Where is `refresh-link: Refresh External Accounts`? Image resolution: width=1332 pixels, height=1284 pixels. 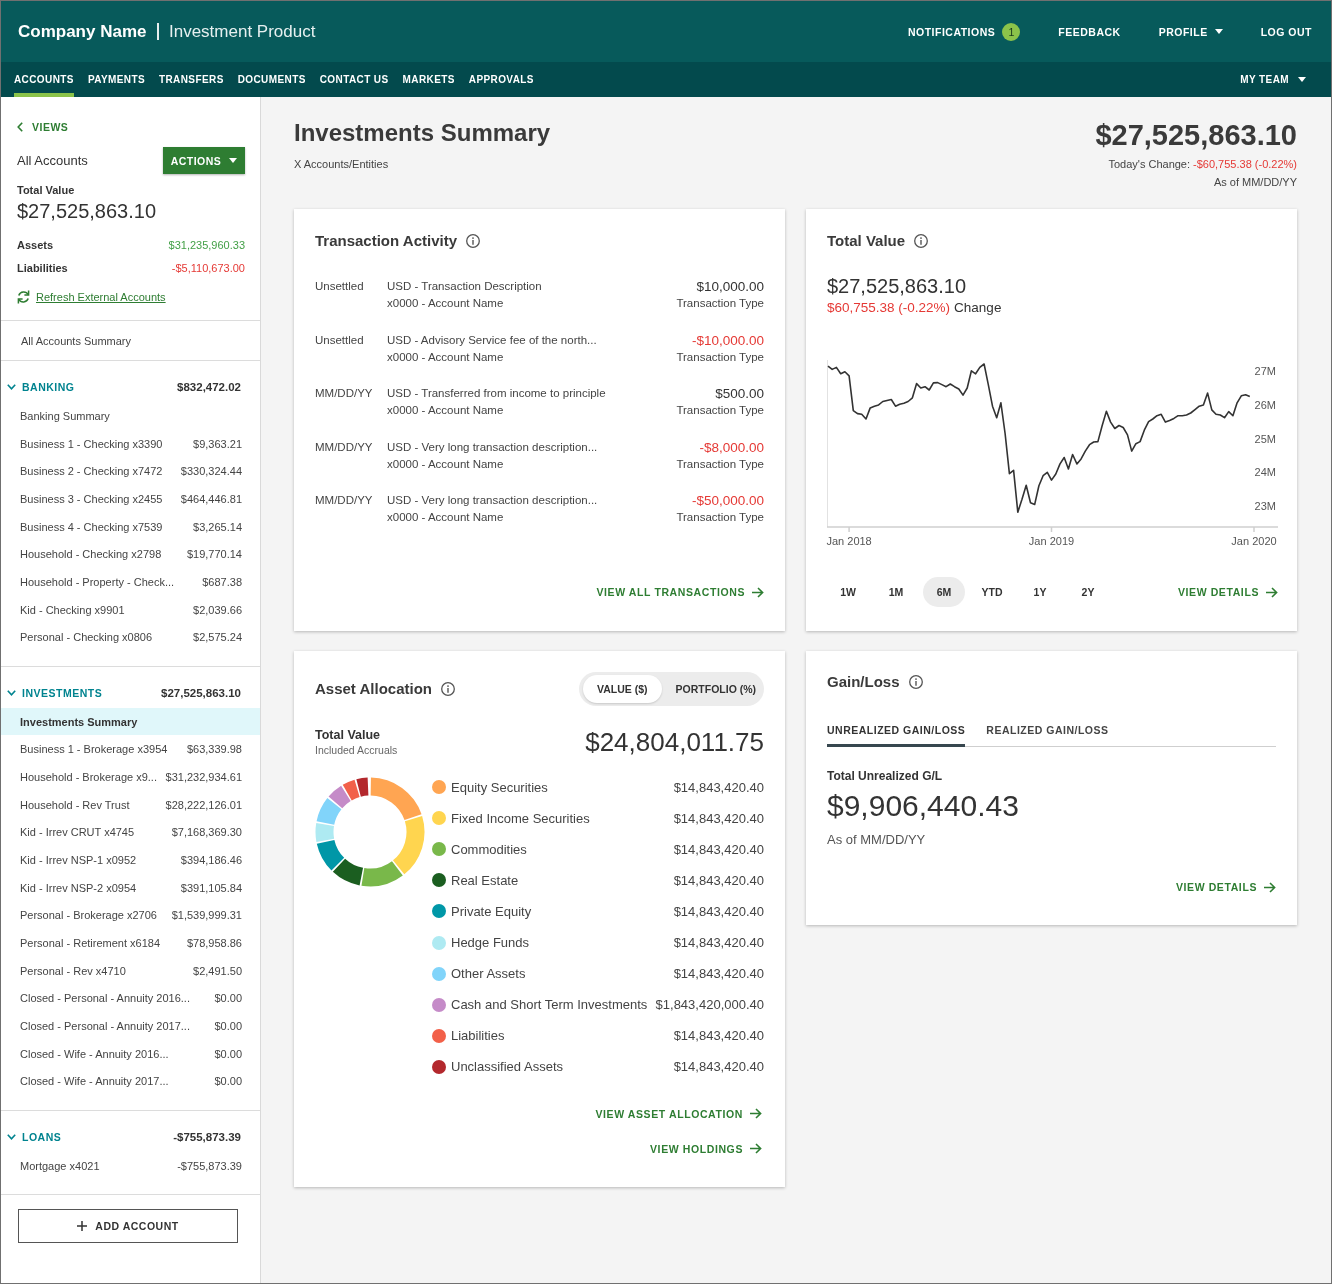
refresh-link: Refresh External Accounts is located at coordinates (91, 297).